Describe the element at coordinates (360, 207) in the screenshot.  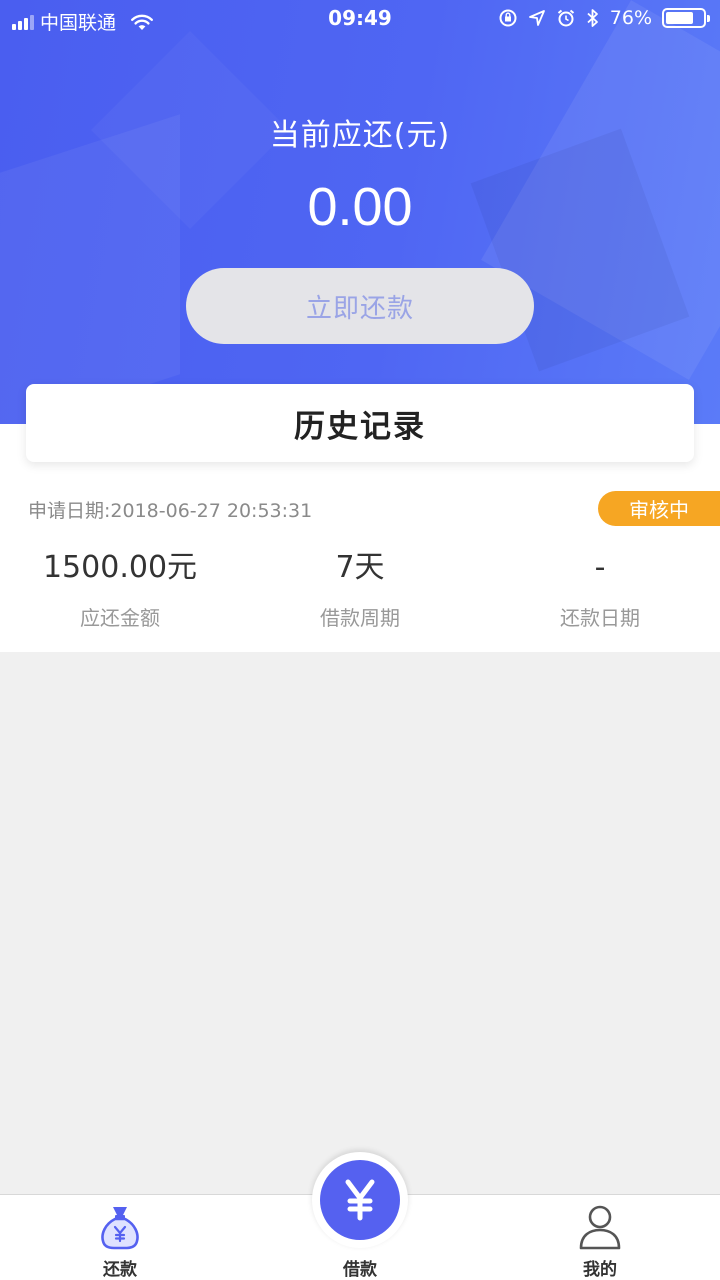
I see `current-due-amount: 0.00` at that location.